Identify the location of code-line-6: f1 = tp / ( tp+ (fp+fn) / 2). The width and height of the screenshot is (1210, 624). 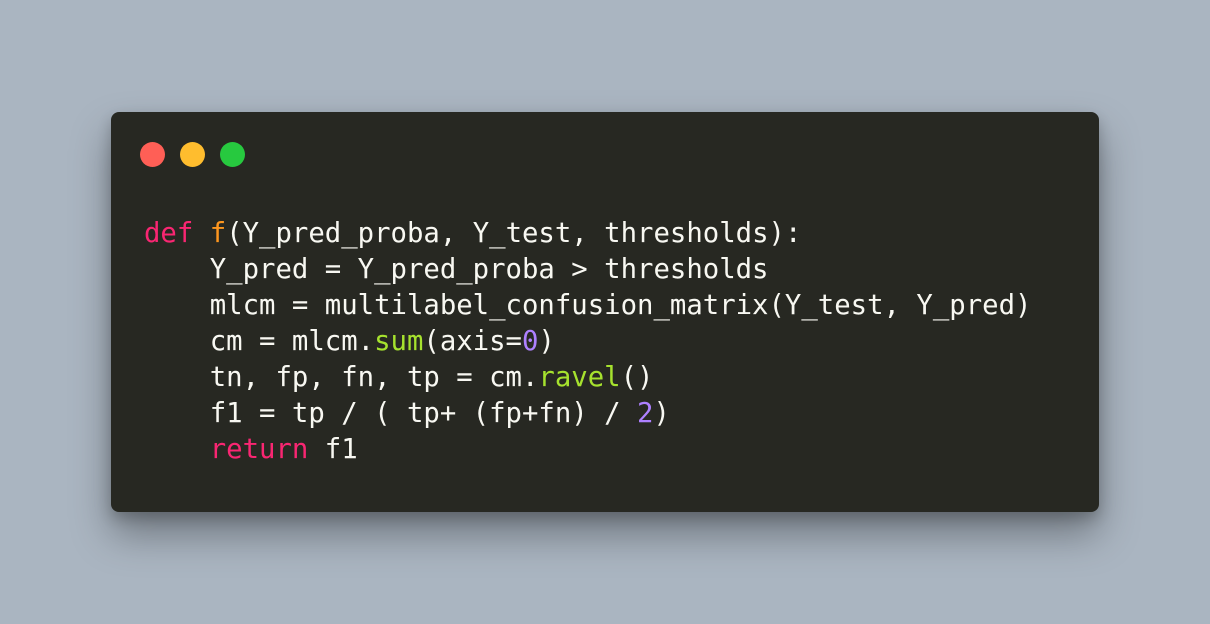
(587, 414).